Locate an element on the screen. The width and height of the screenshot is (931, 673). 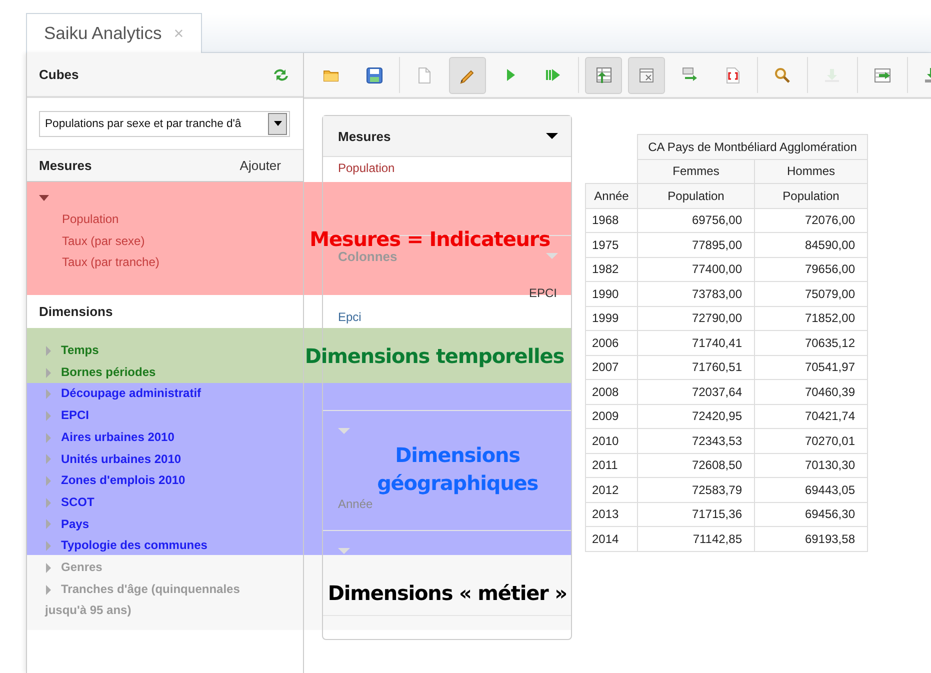
table-cell: 69756,00 is located at coordinates (696, 220).